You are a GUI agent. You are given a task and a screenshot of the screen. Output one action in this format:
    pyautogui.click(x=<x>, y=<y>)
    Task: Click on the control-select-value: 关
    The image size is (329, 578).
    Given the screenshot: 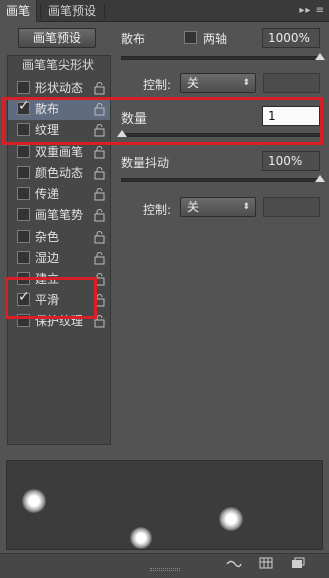 What is the action you would take?
    pyautogui.click(x=193, y=83)
    